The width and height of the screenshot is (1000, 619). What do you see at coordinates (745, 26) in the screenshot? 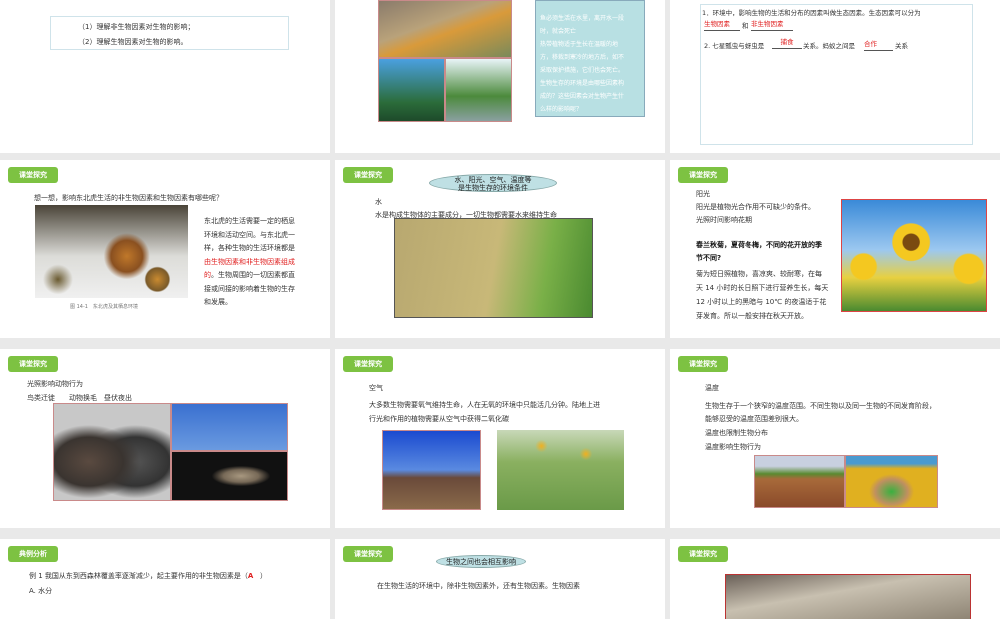
I see `and-text: 和` at bounding box center [745, 26].